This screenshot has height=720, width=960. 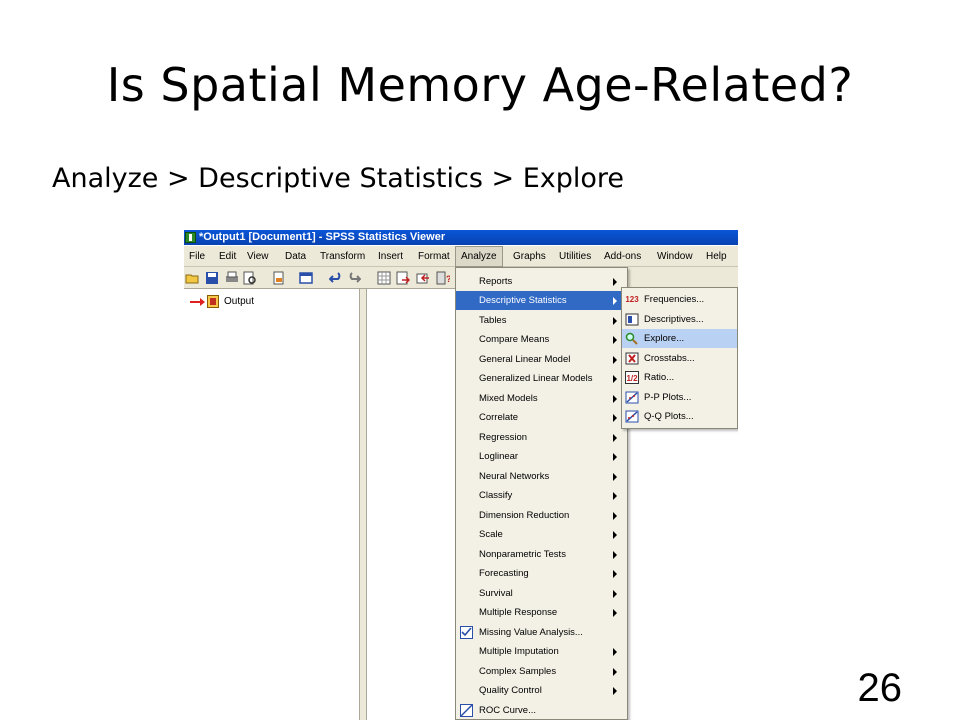 What do you see at coordinates (342, 257) in the screenshot?
I see `menu-transform: Transform` at bounding box center [342, 257].